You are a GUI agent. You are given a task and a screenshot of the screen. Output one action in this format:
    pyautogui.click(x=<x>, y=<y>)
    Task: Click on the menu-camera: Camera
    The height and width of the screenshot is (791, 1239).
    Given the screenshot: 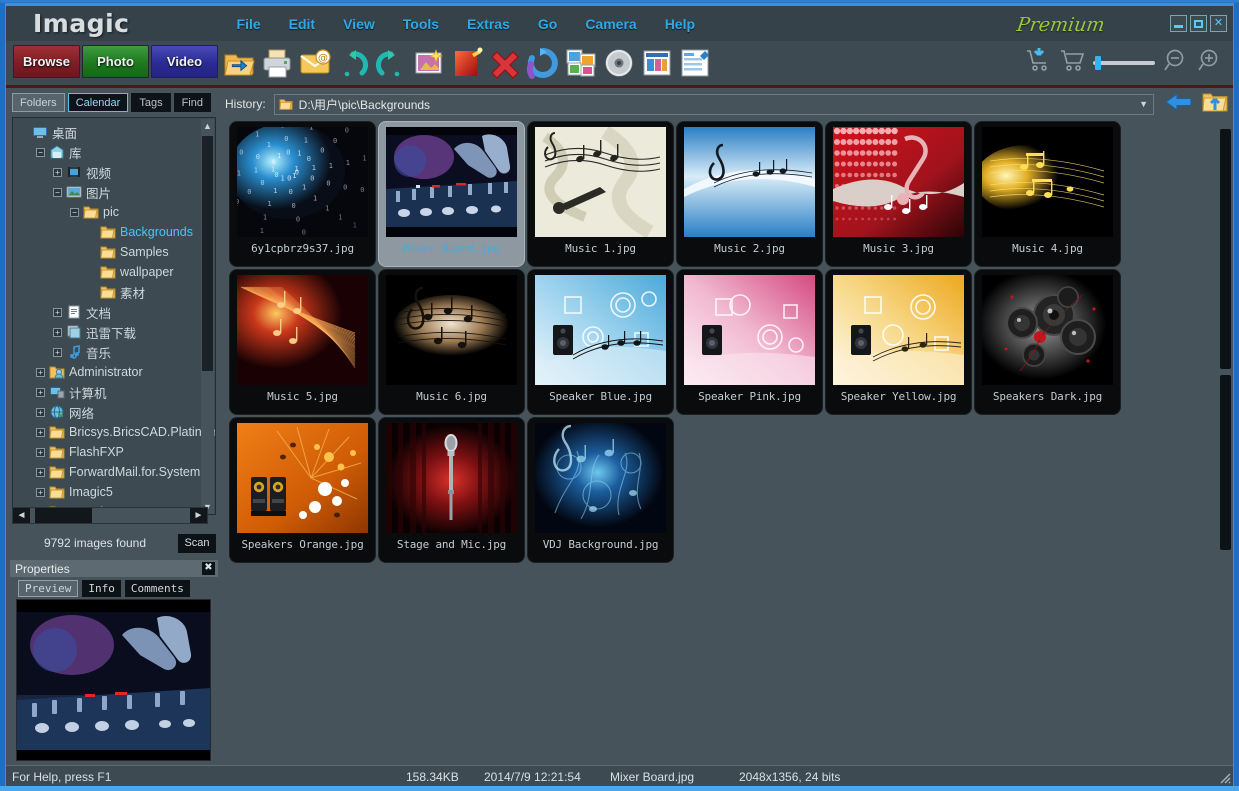 What is the action you would take?
    pyautogui.click(x=610, y=24)
    